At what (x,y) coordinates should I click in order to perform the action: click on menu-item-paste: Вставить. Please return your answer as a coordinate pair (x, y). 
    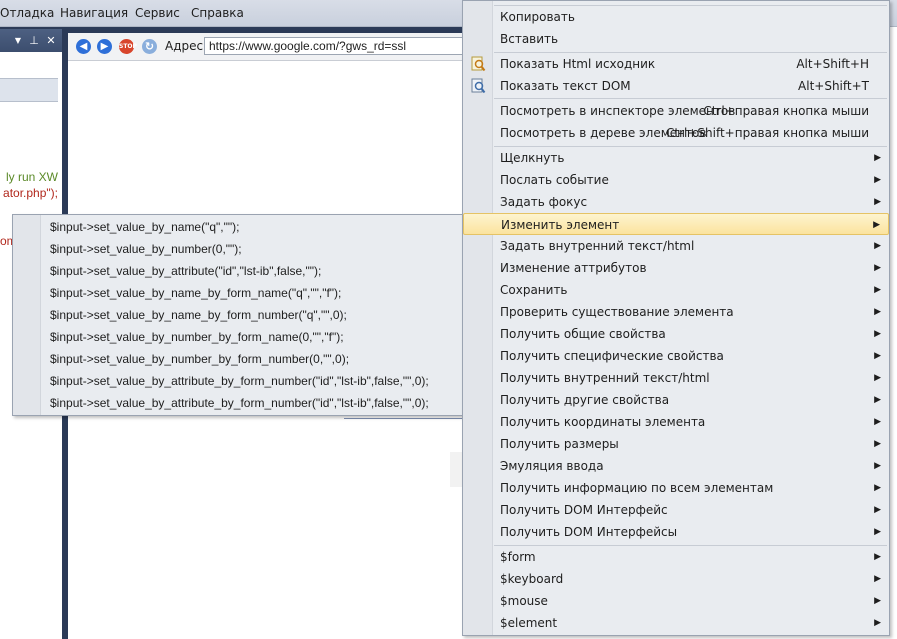
    Looking at the image, I should click on (676, 39).